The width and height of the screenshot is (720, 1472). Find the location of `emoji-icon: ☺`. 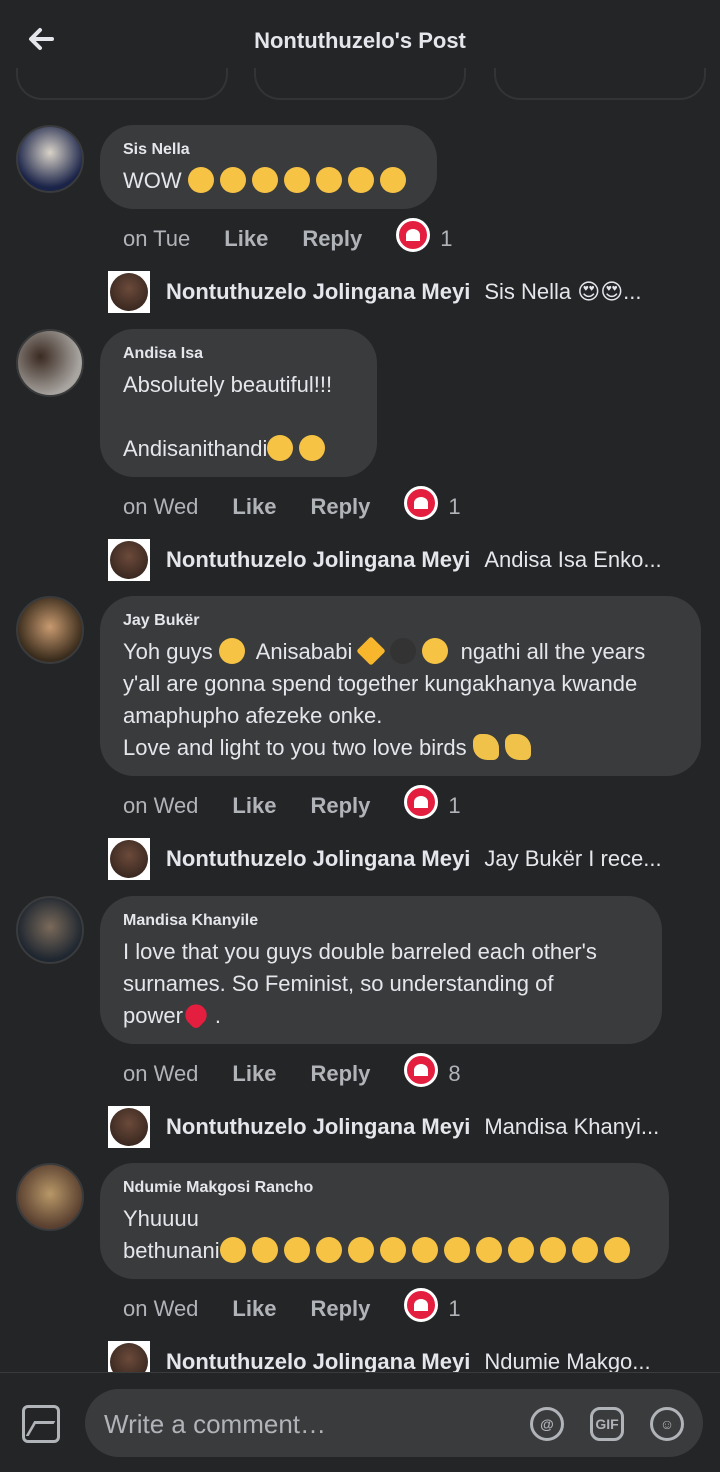

emoji-icon: ☺ is located at coordinates (667, 1424).